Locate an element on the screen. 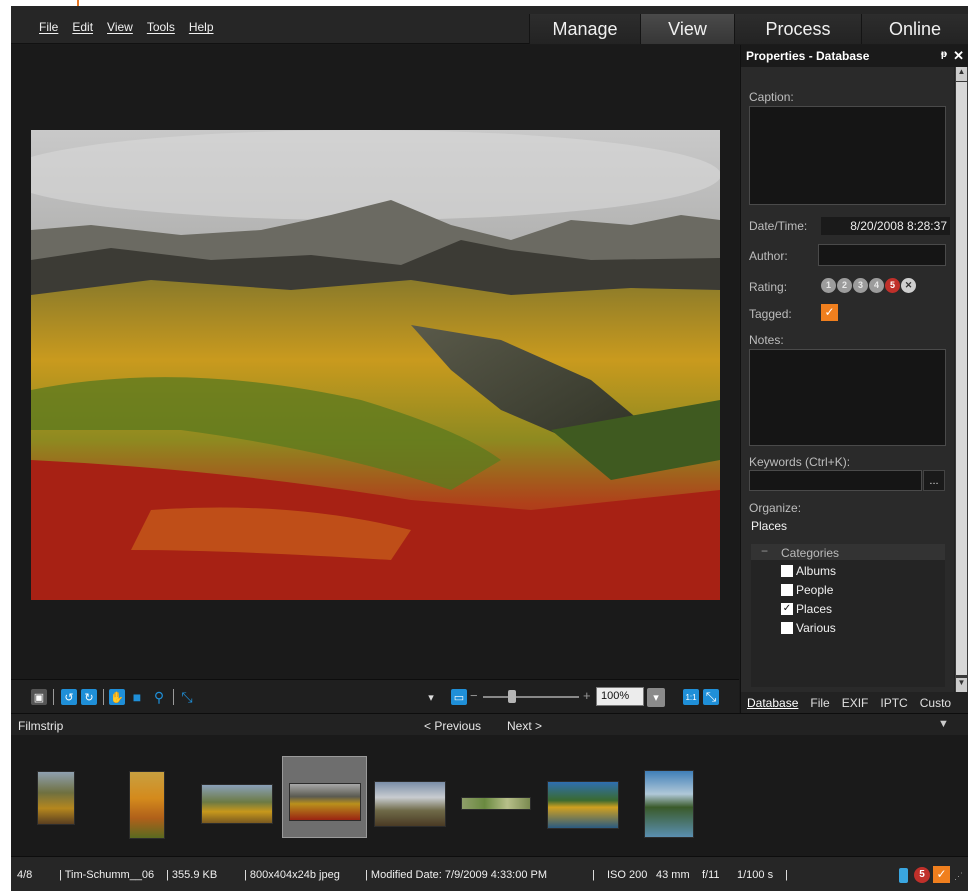 This screenshot has height=891, width=968. properties-scrollbar: ▲ ▼ is located at coordinates (961, 379).